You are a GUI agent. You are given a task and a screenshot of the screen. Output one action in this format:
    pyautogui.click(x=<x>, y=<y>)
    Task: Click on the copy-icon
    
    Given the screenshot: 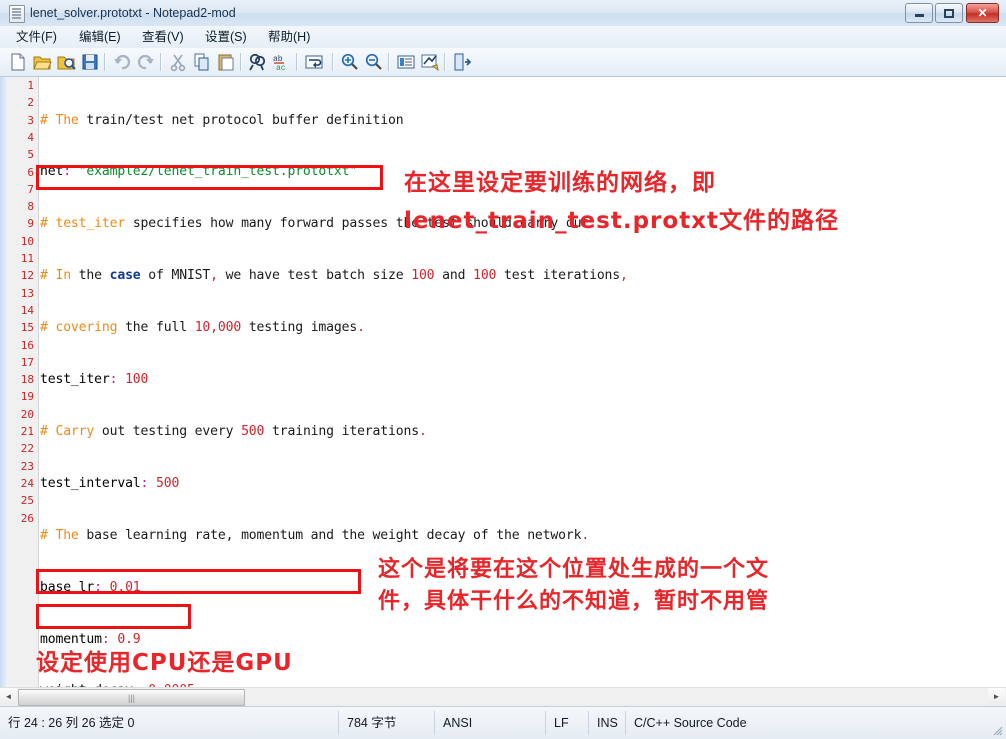 What is the action you would take?
    pyautogui.click(x=202, y=62)
    